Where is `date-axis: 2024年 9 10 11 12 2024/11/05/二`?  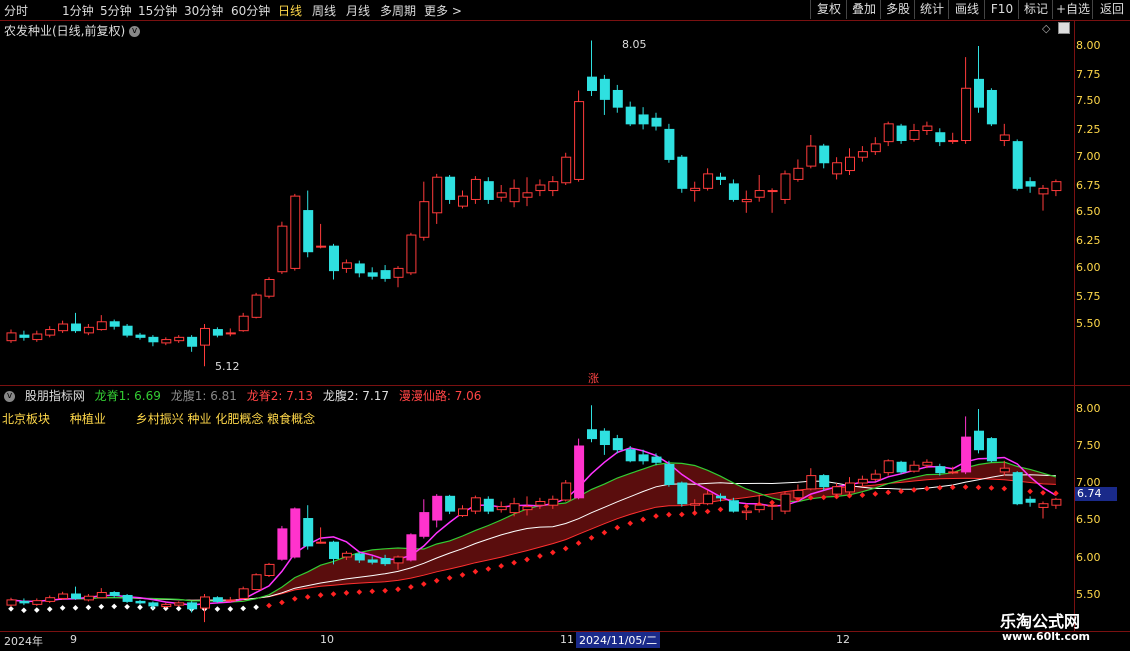 date-axis: 2024年 9 10 11 12 2024/11/05/二 is located at coordinates (565, 641).